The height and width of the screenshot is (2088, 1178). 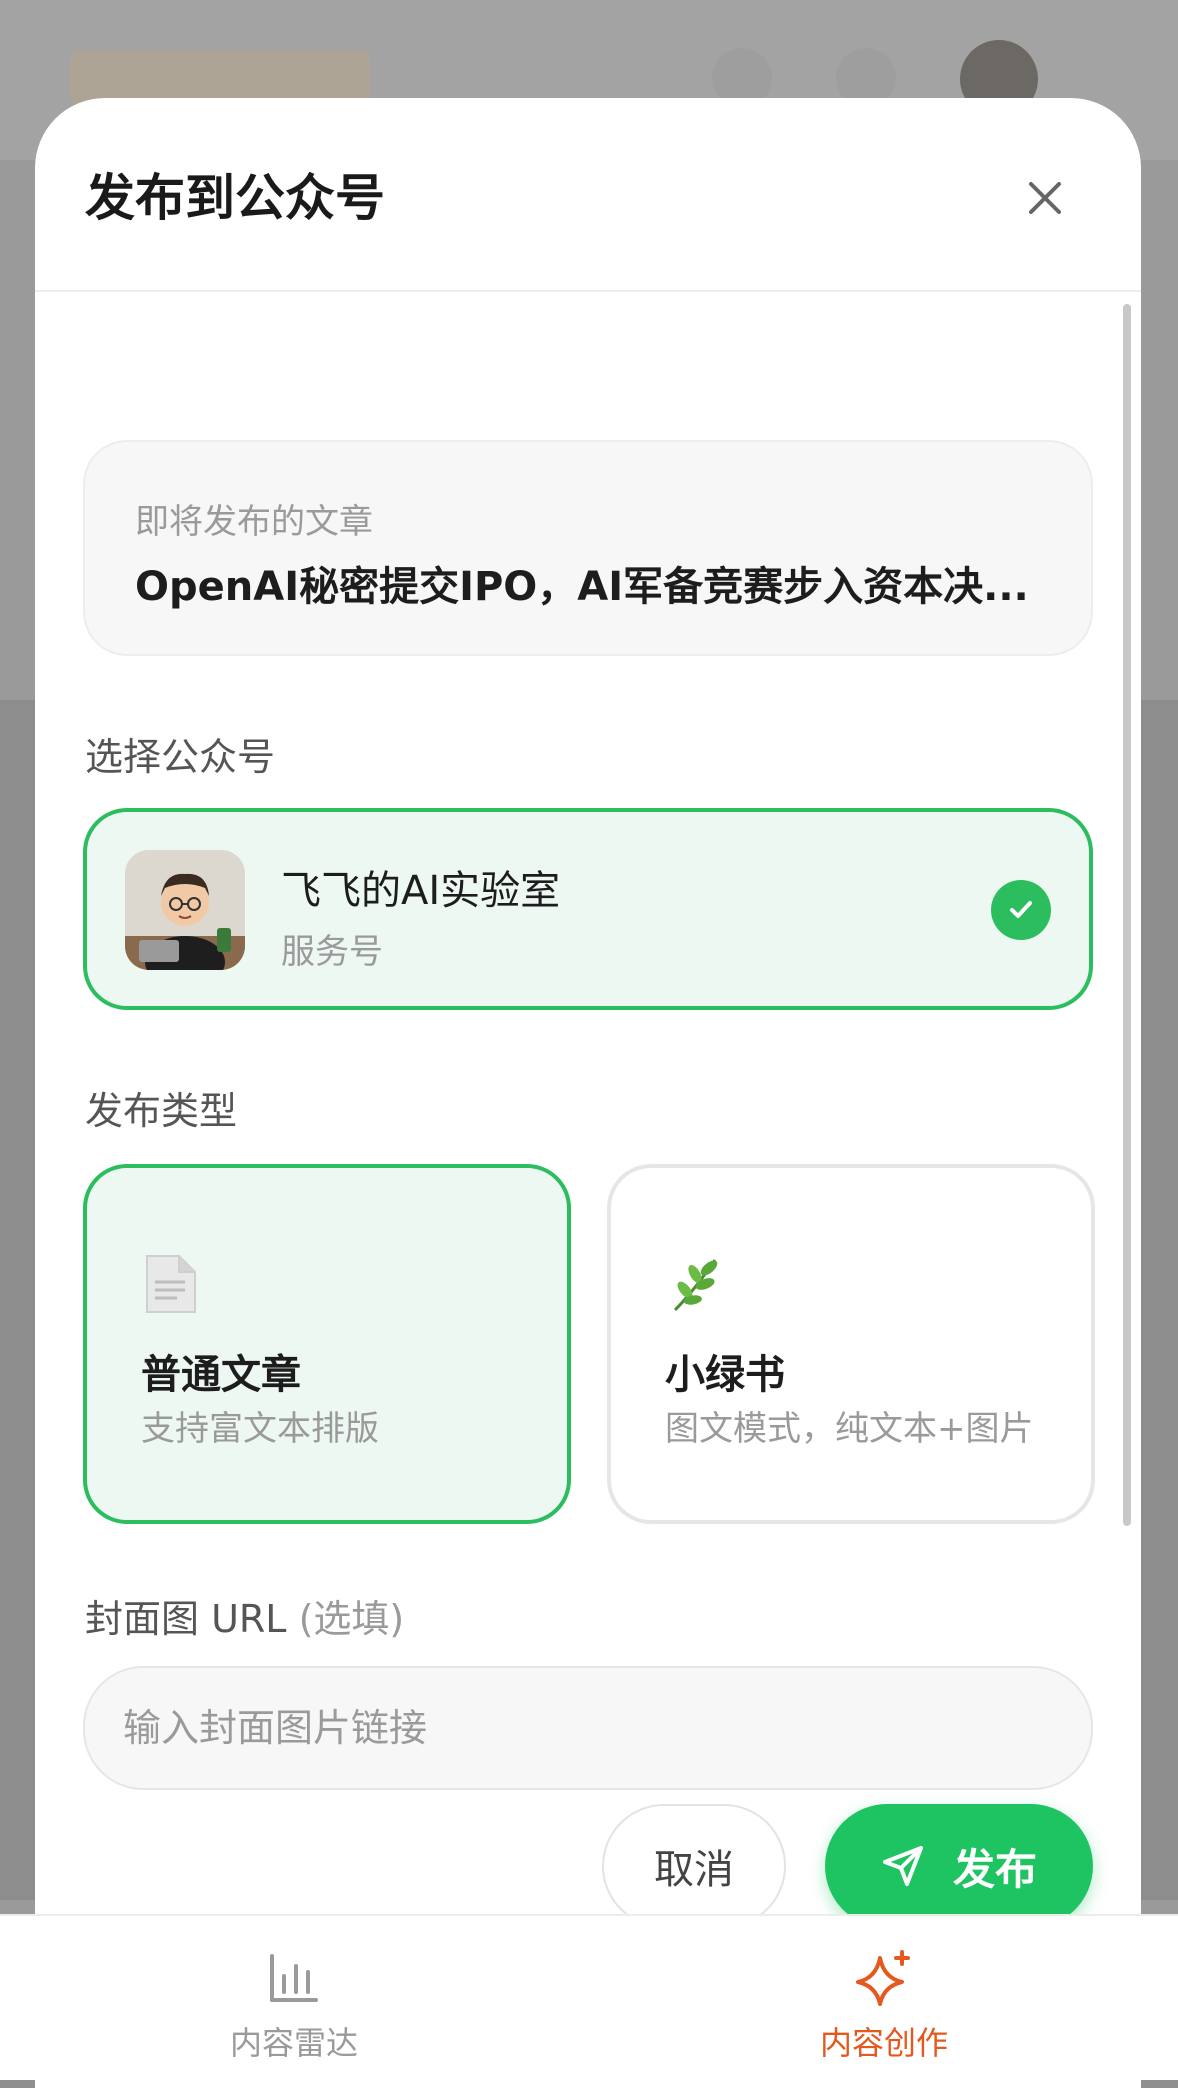 I want to click on nav-item-content-radar: 内容雷达, so click(x=294, y=1999).